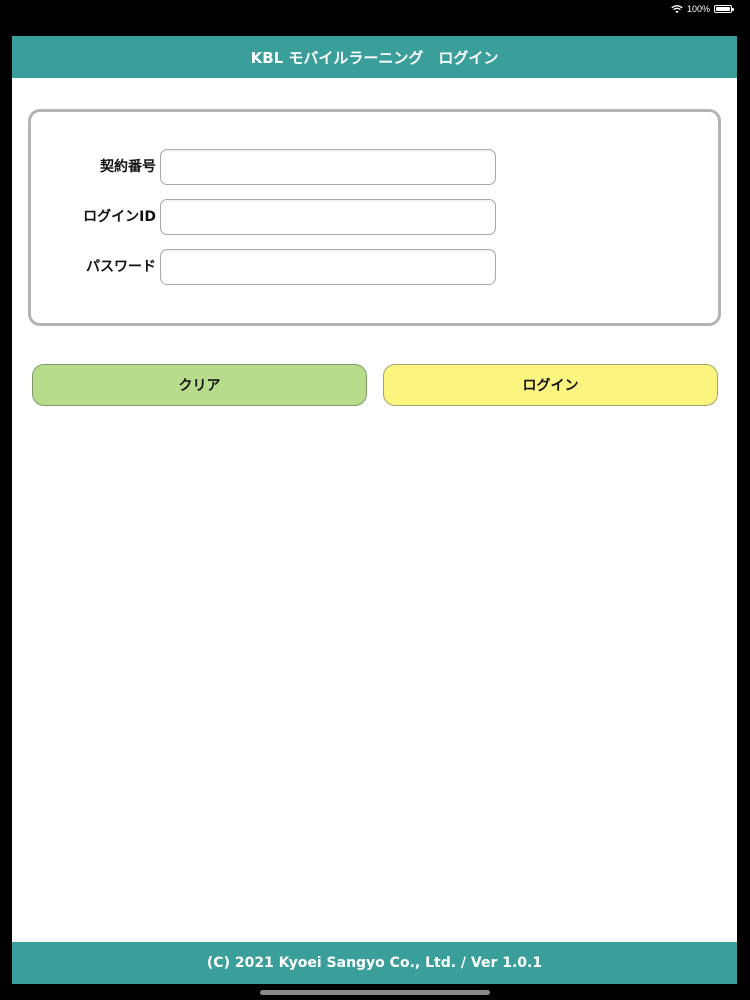 The width and height of the screenshot is (750, 1000). What do you see at coordinates (698, 9) in the screenshot?
I see `battery-percentage: 100%` at bounding box center [698, 9].